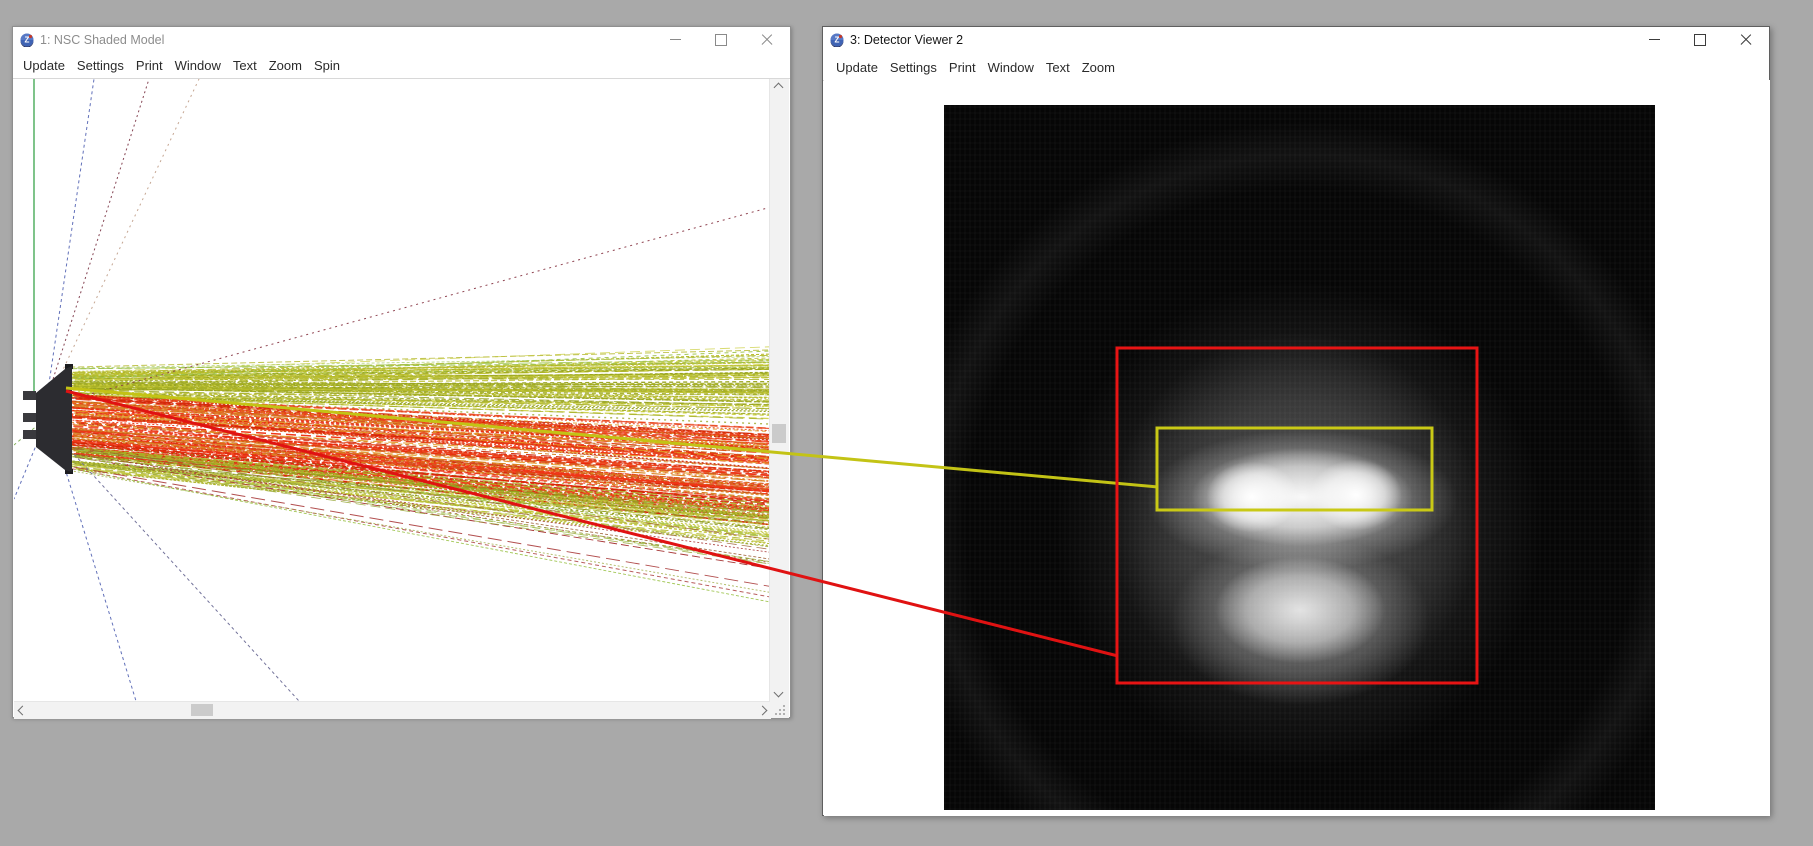 This screenshot has width=1813, height=846. I want to click on horizontal-scrollbar, so click(392, 710).